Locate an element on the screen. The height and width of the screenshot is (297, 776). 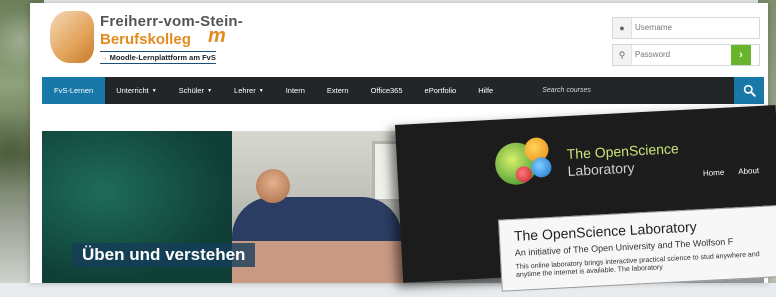
key-icon: ⚲ is located at coordinates (622, 55).